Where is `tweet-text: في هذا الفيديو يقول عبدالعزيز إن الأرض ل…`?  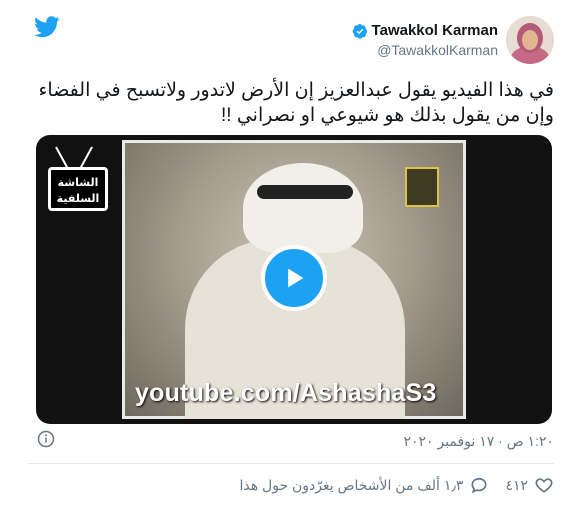
tweet-text: في هذا الفيديو يقول عبدالعزيز إن الأرض ل… is located at coordinates (294, 103).